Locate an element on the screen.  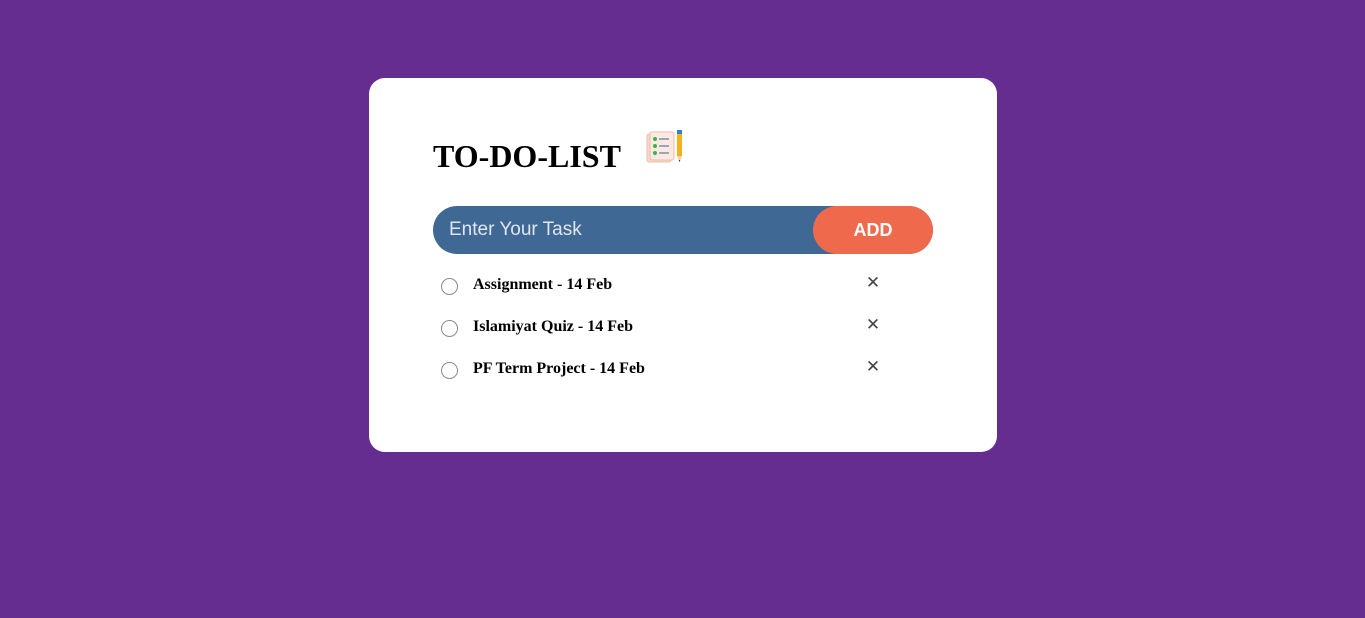
task-text: Islamiyat Quiz - 14 Feb is located at coordinates (553, 326).